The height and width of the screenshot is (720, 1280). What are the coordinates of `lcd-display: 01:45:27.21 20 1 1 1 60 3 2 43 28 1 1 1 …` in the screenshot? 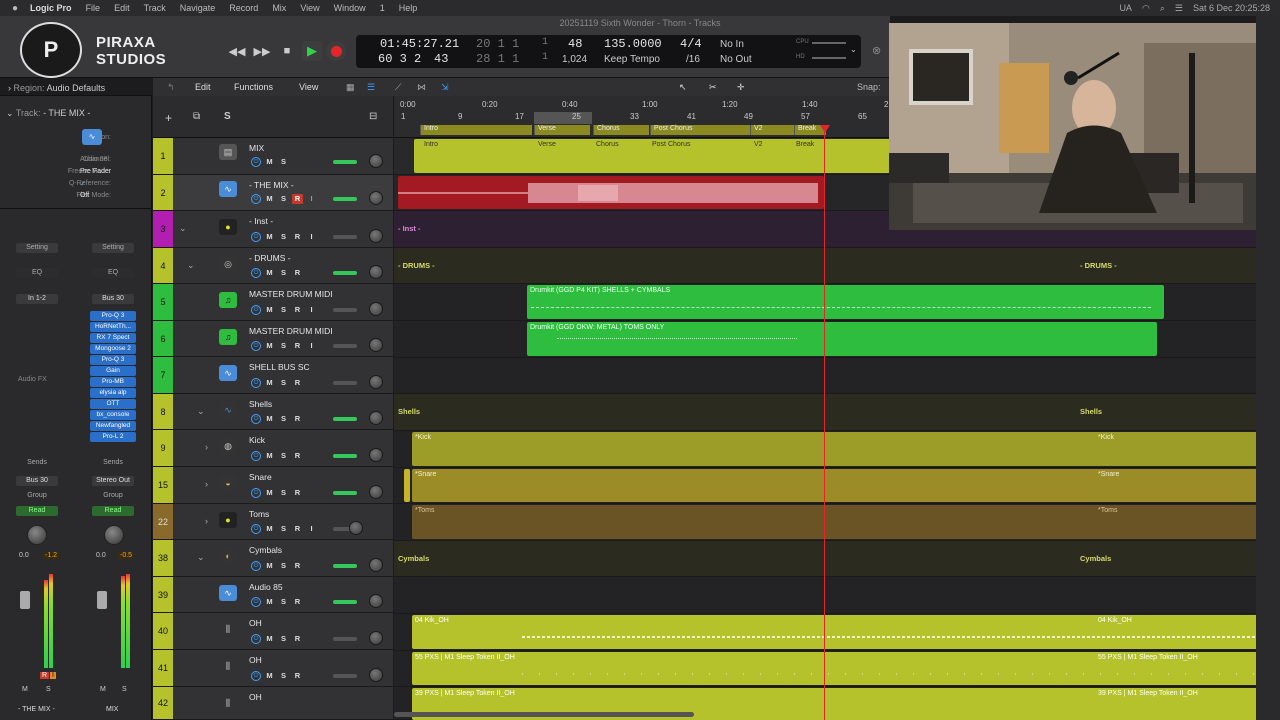 It's located at (608, 51).